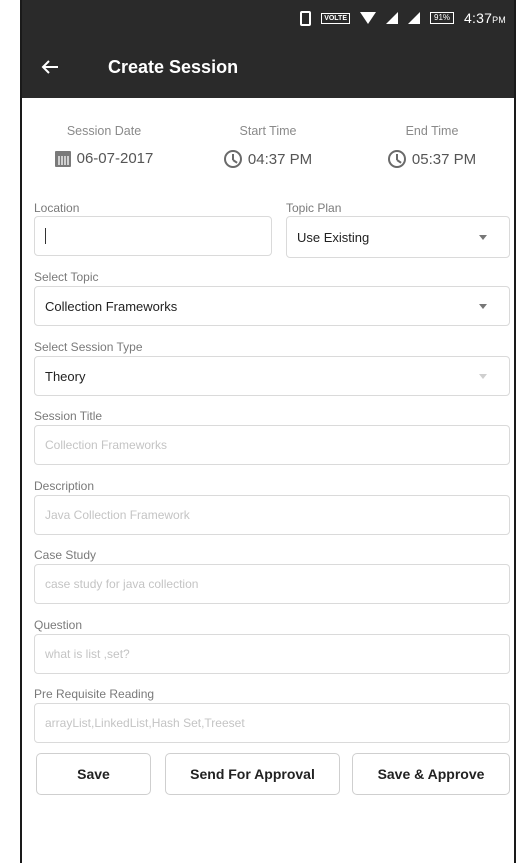 Image resolution: width=528 pixels, height=863 pixels. I want to click on topic-plan-label: Topic Plan, so click(314, 208).